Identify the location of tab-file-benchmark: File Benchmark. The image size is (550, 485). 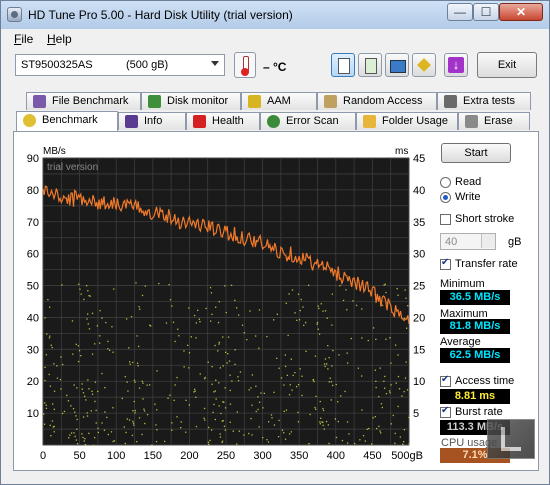
(83, 101).